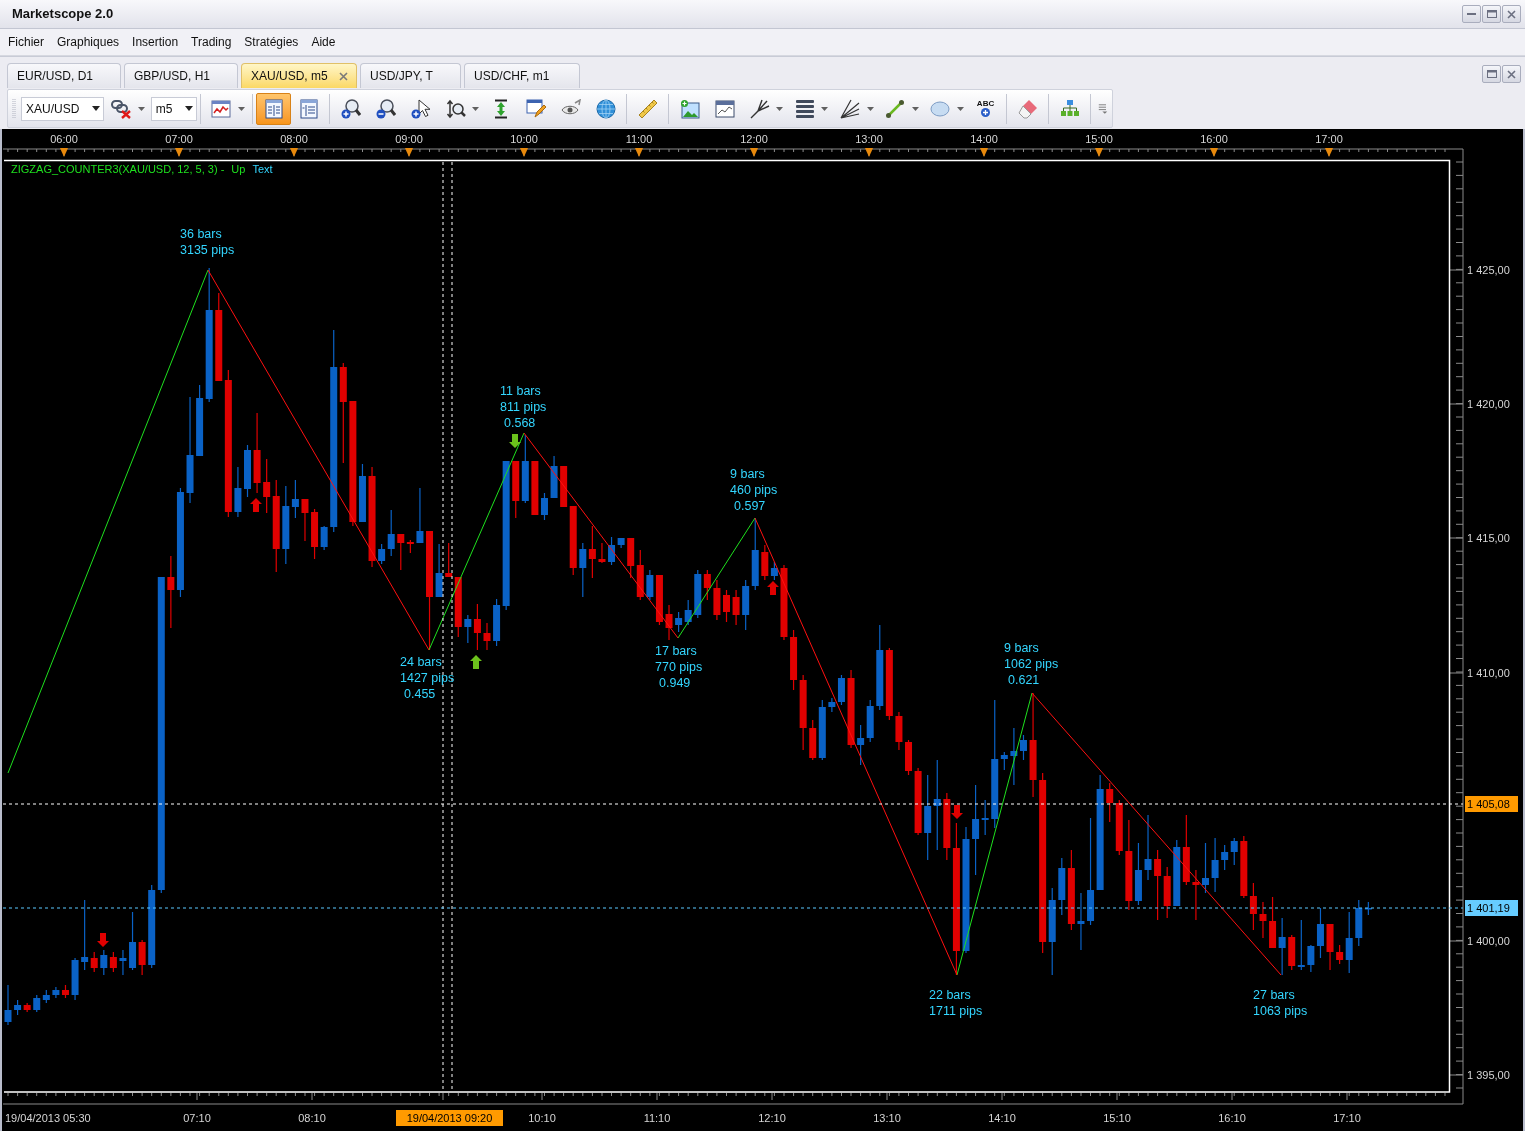 This screenshot has width=1525, height=1131. What do you see at coordinates (455, 108) in the screenshot?
I see `magnifier-range-icon` at bounding box center [455, 108].